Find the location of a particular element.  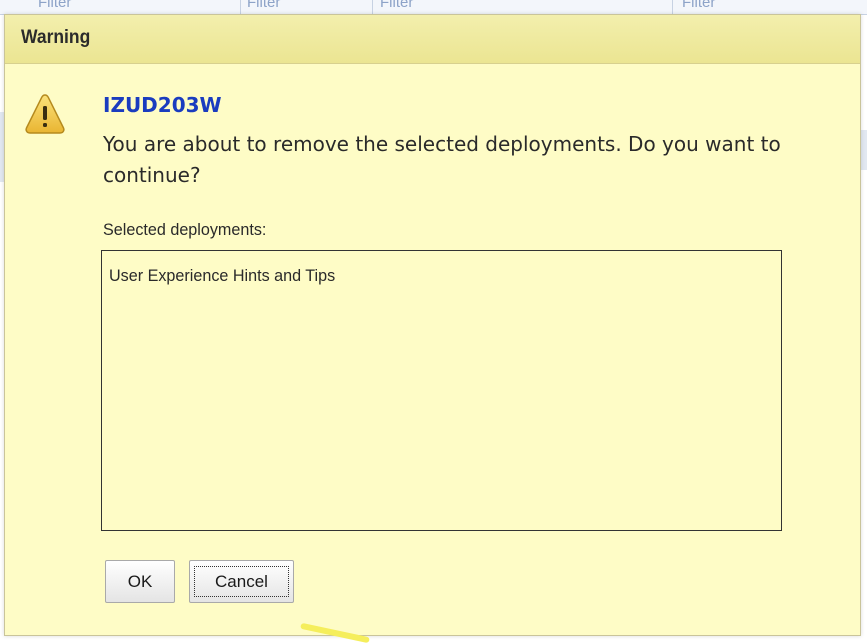

cancel-button: Cancel is located at coordinates (241, 581).